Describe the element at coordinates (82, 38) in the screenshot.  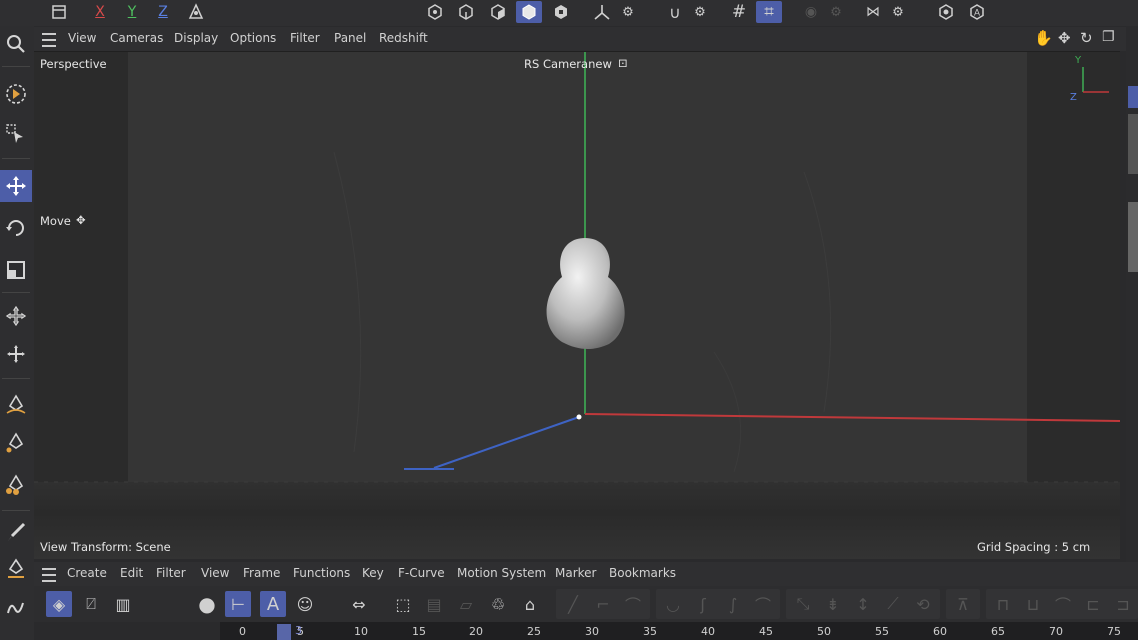
I see `menu-view: View` at that location.